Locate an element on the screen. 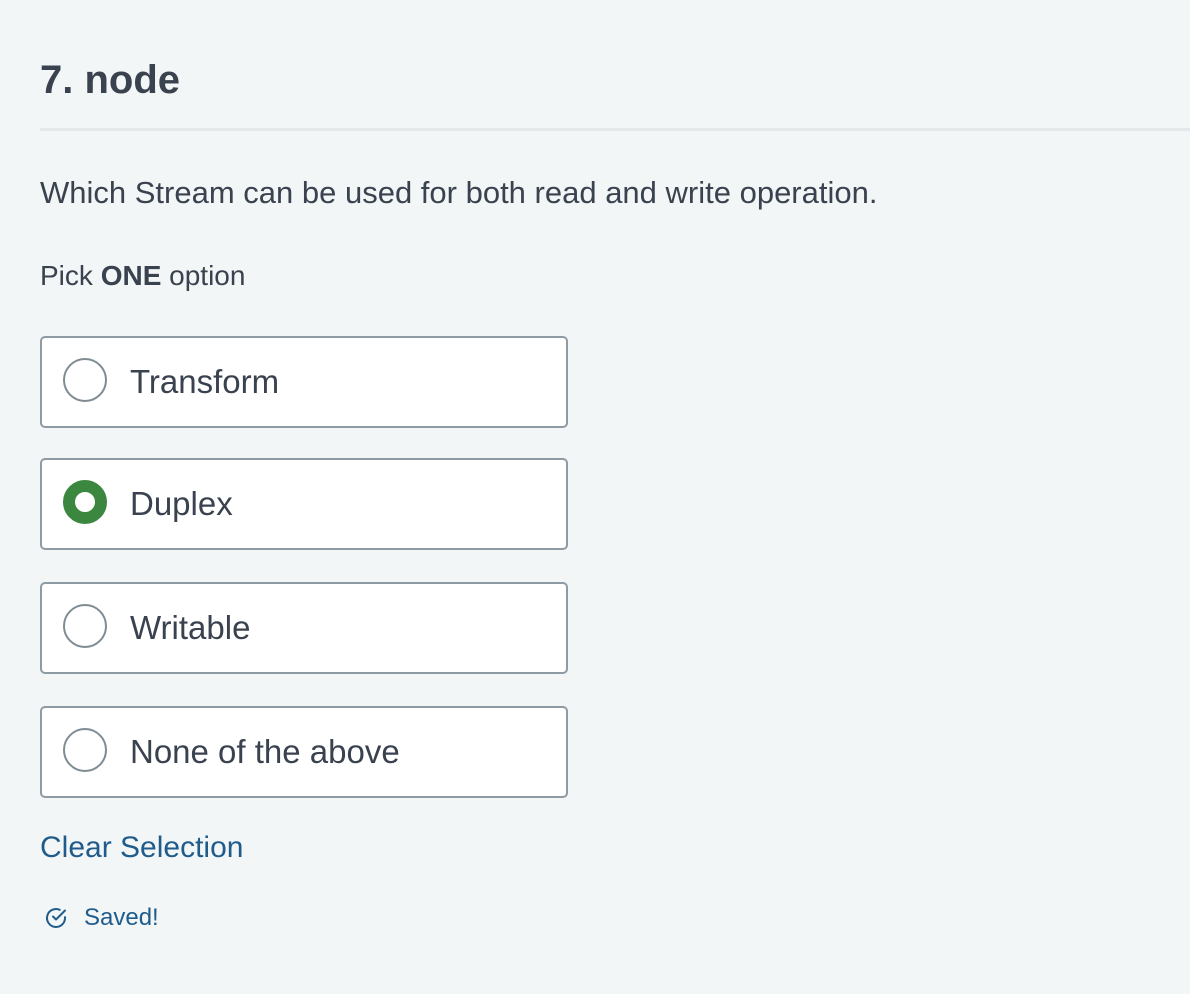 The image size is (1190, 994). option-label: Duplex is located at coordinates (181, 503).